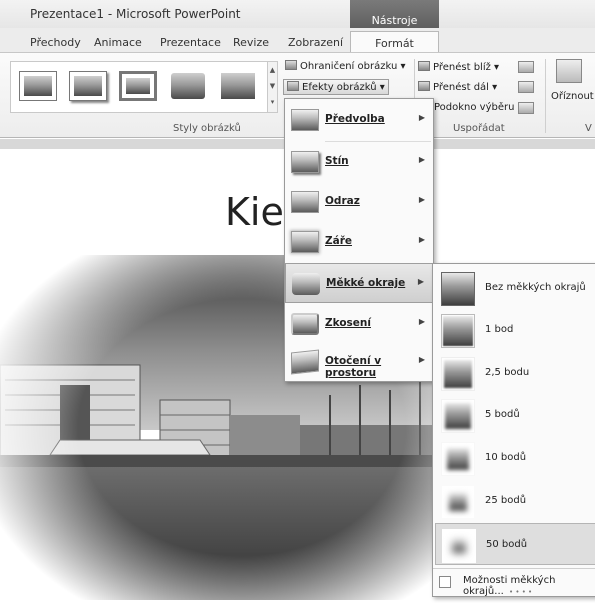 The image size is (595, 603). Describe the element at coordinates (394, 20) in the screenshot. I see `picture-tools-context-tab: Nástroje obrázku` at that location.